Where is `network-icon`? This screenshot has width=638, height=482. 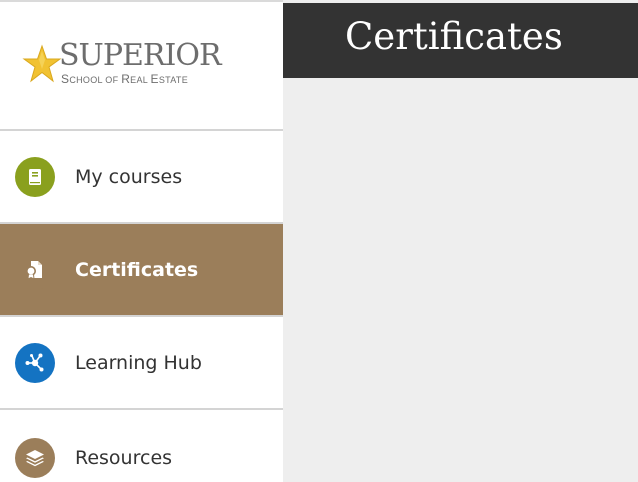
network-icon is located at coordinates (35, 362).